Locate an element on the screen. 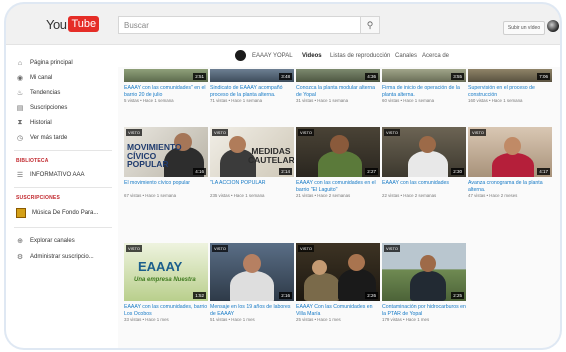  video-thumbnail: MOVIMIENTO CÍVICO POPULAR VISTO 4:16 is located at coordinates (166, 152).